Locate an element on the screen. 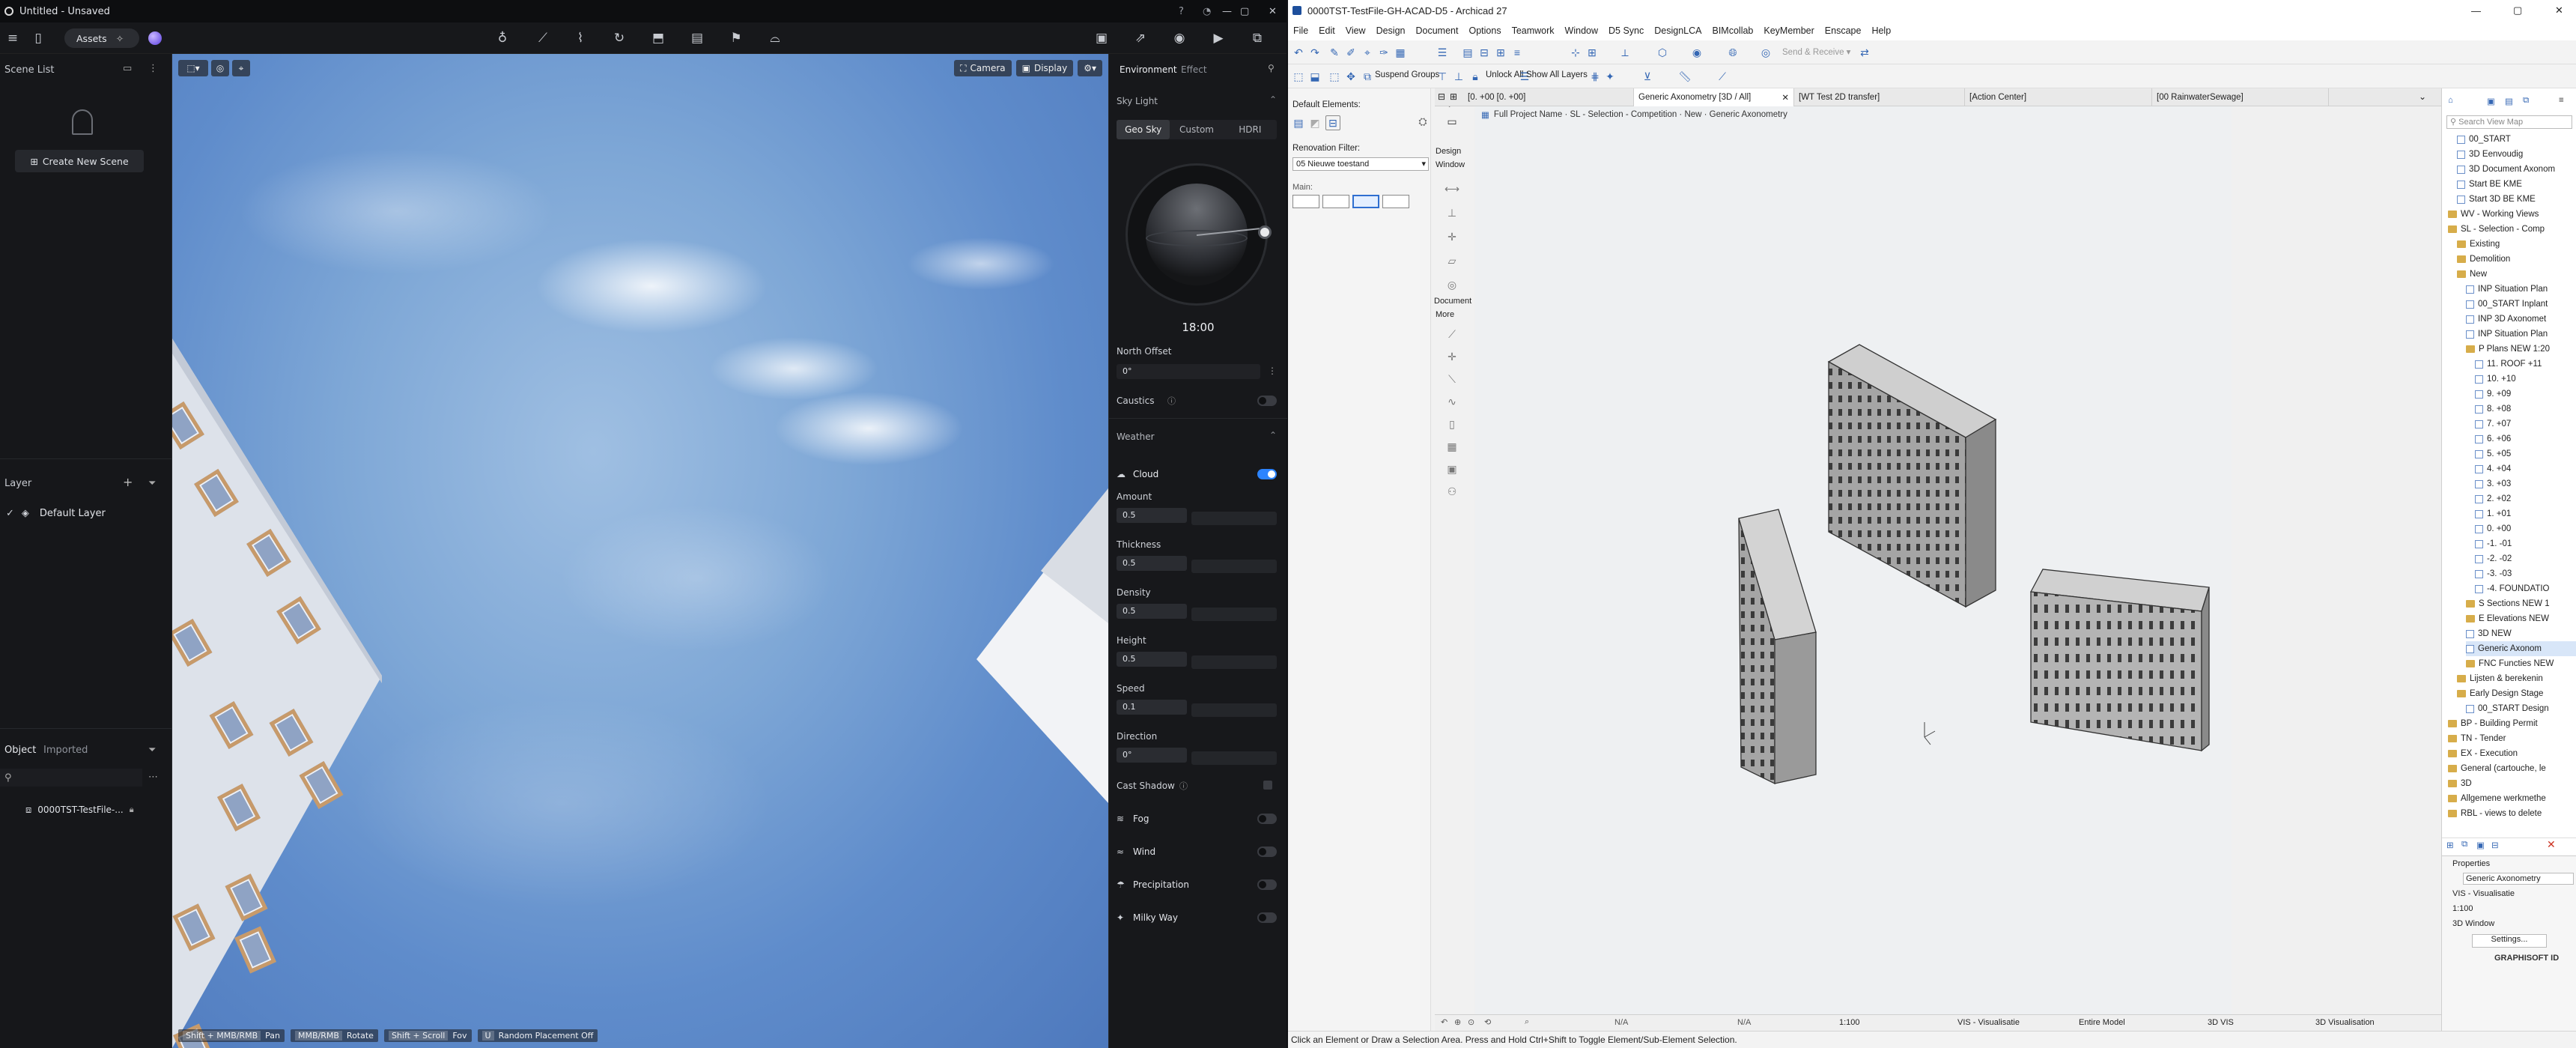 This screenshot has height=1048, width=2576. prop-scale-value: 1:100 is located at coordinates (2462, 908).